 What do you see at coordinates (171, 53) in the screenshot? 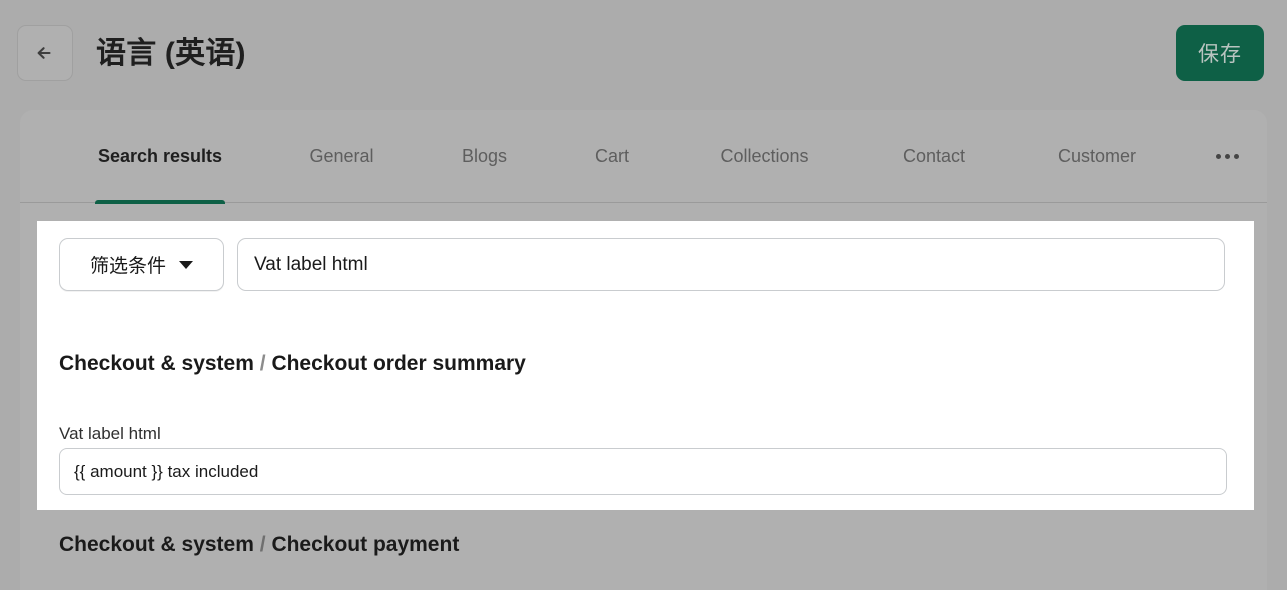
I see `page-title: 语言 (英语)` at bounding box center [171, 53].